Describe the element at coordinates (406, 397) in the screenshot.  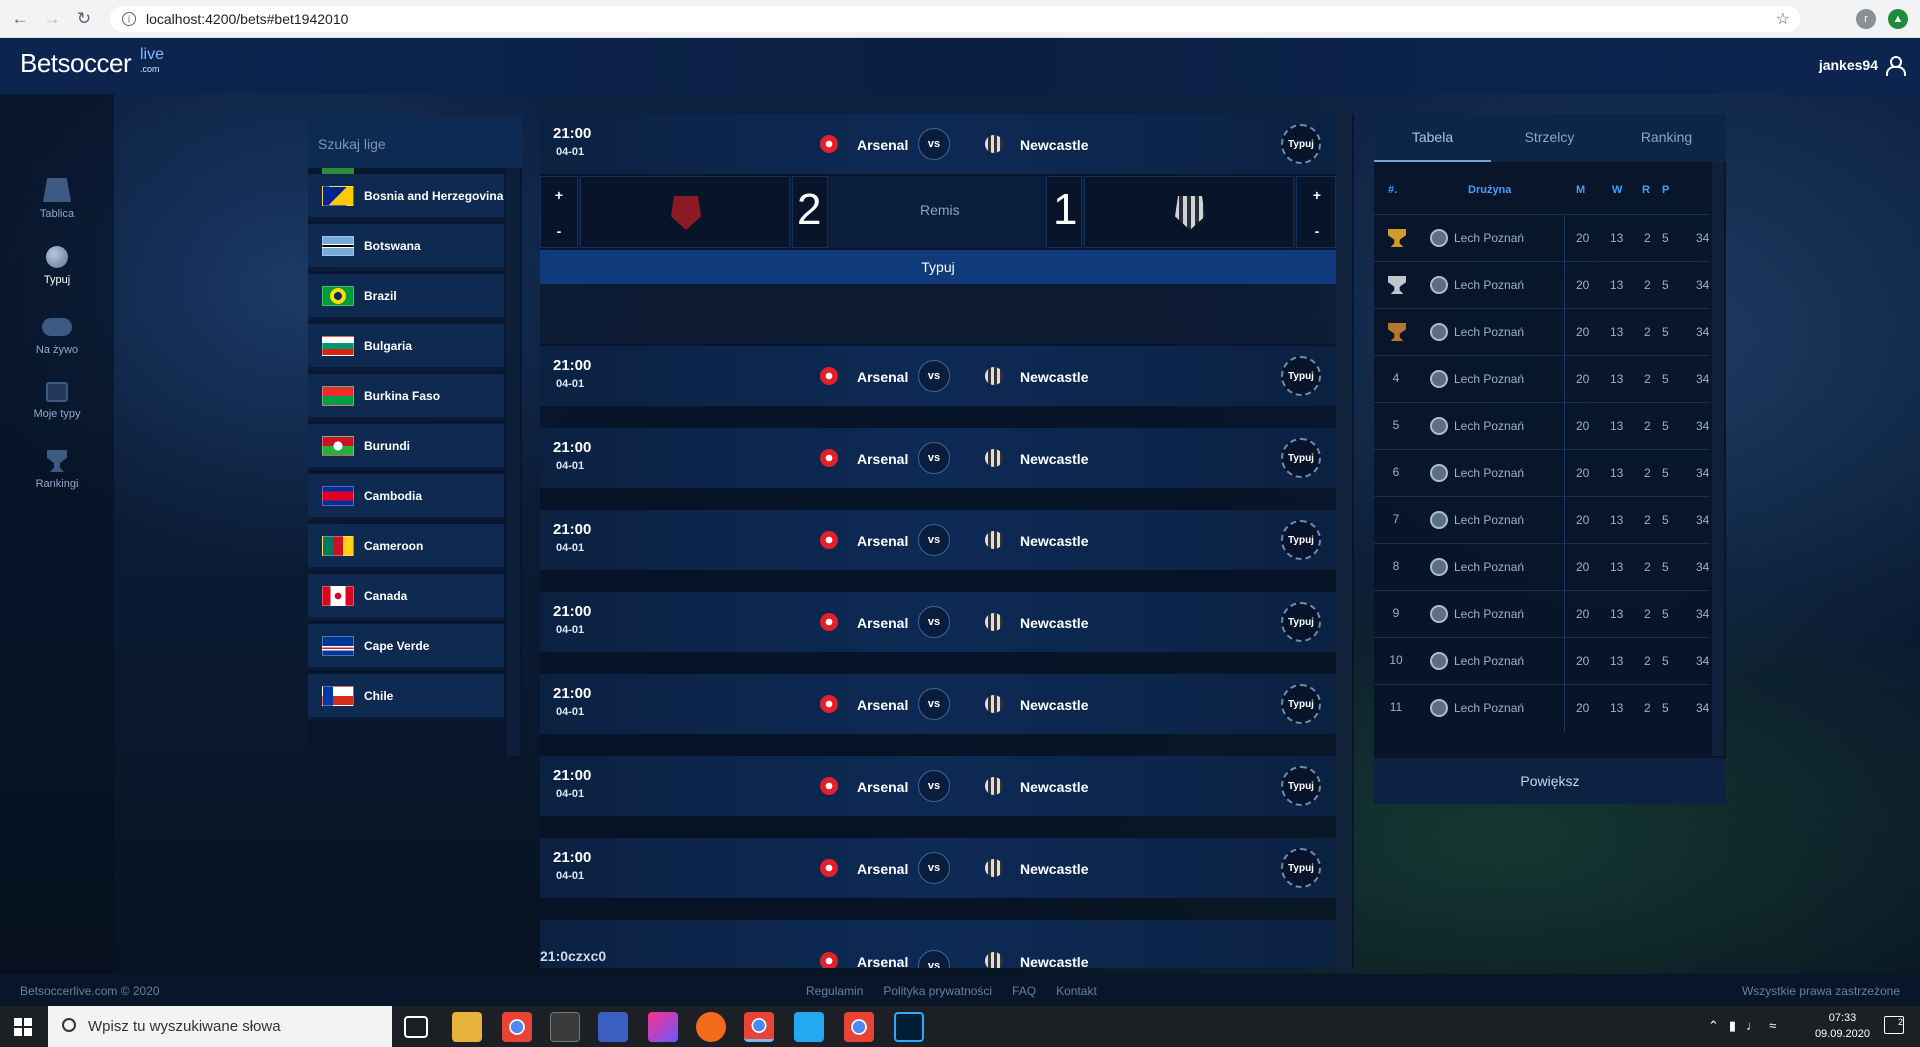
I see `league-item: Burkina Faso` at that location.